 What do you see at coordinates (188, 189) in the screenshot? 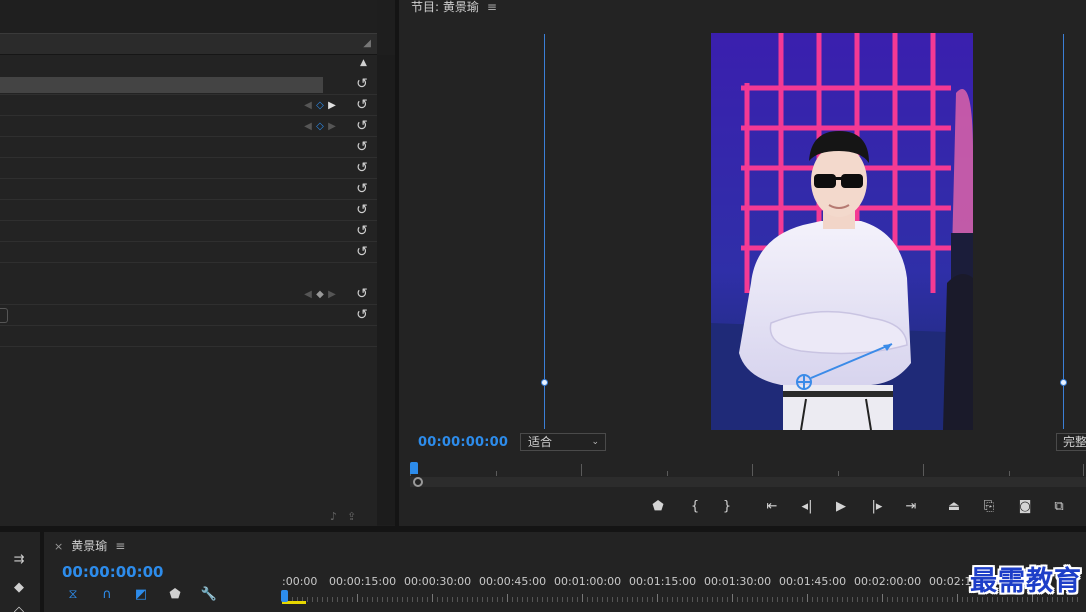
I see `property-row-6: ↺` at bounding box center [188, 189].